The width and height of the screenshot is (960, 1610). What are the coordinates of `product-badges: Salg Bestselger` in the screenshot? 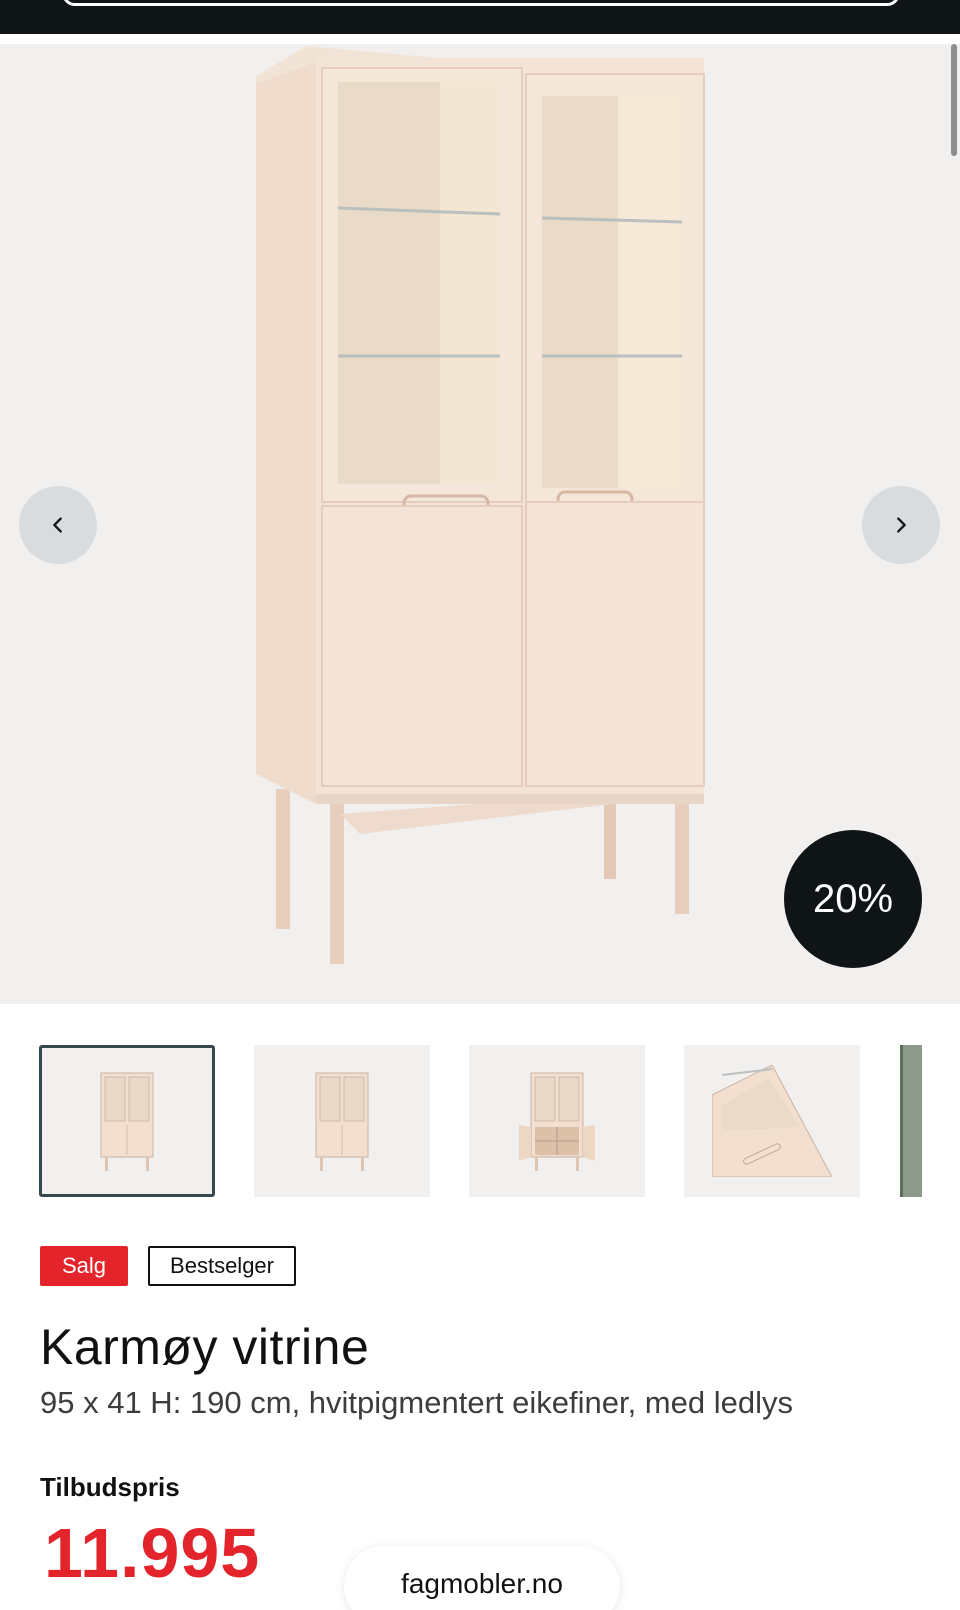 It's located at (168, 1266).